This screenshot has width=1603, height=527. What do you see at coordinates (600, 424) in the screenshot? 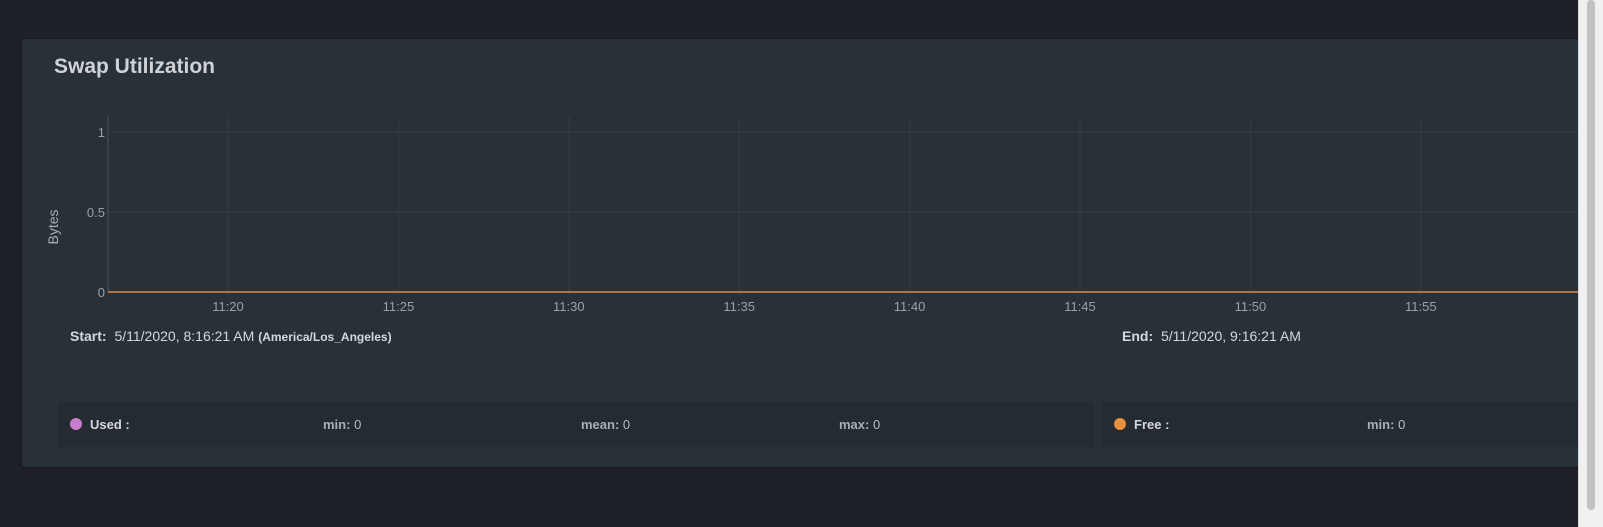
I see `used-mean-label: mean:` at bounding box center [600, 424].